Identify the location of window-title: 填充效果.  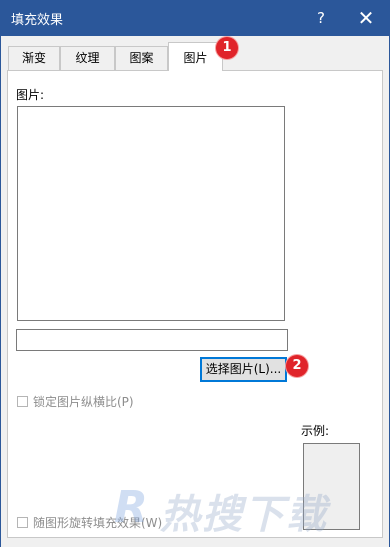
(37, 20).